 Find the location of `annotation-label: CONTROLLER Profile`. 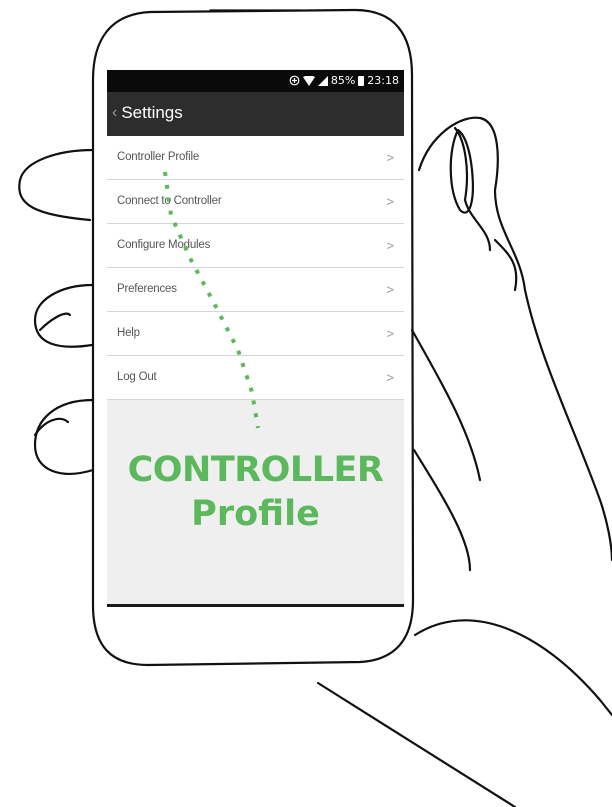

annotation-label: CONTROLLER Profile is located at coordinates (255, 492).